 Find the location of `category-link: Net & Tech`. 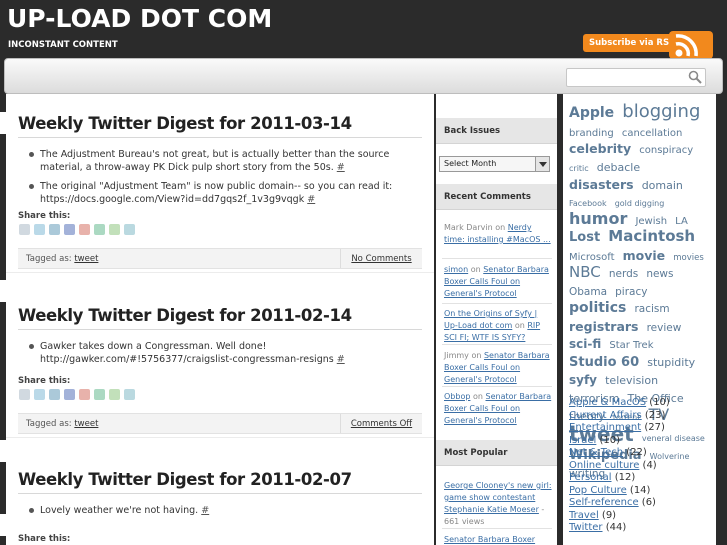

category-link: Net & Tech is located at coordinates (596, 452).